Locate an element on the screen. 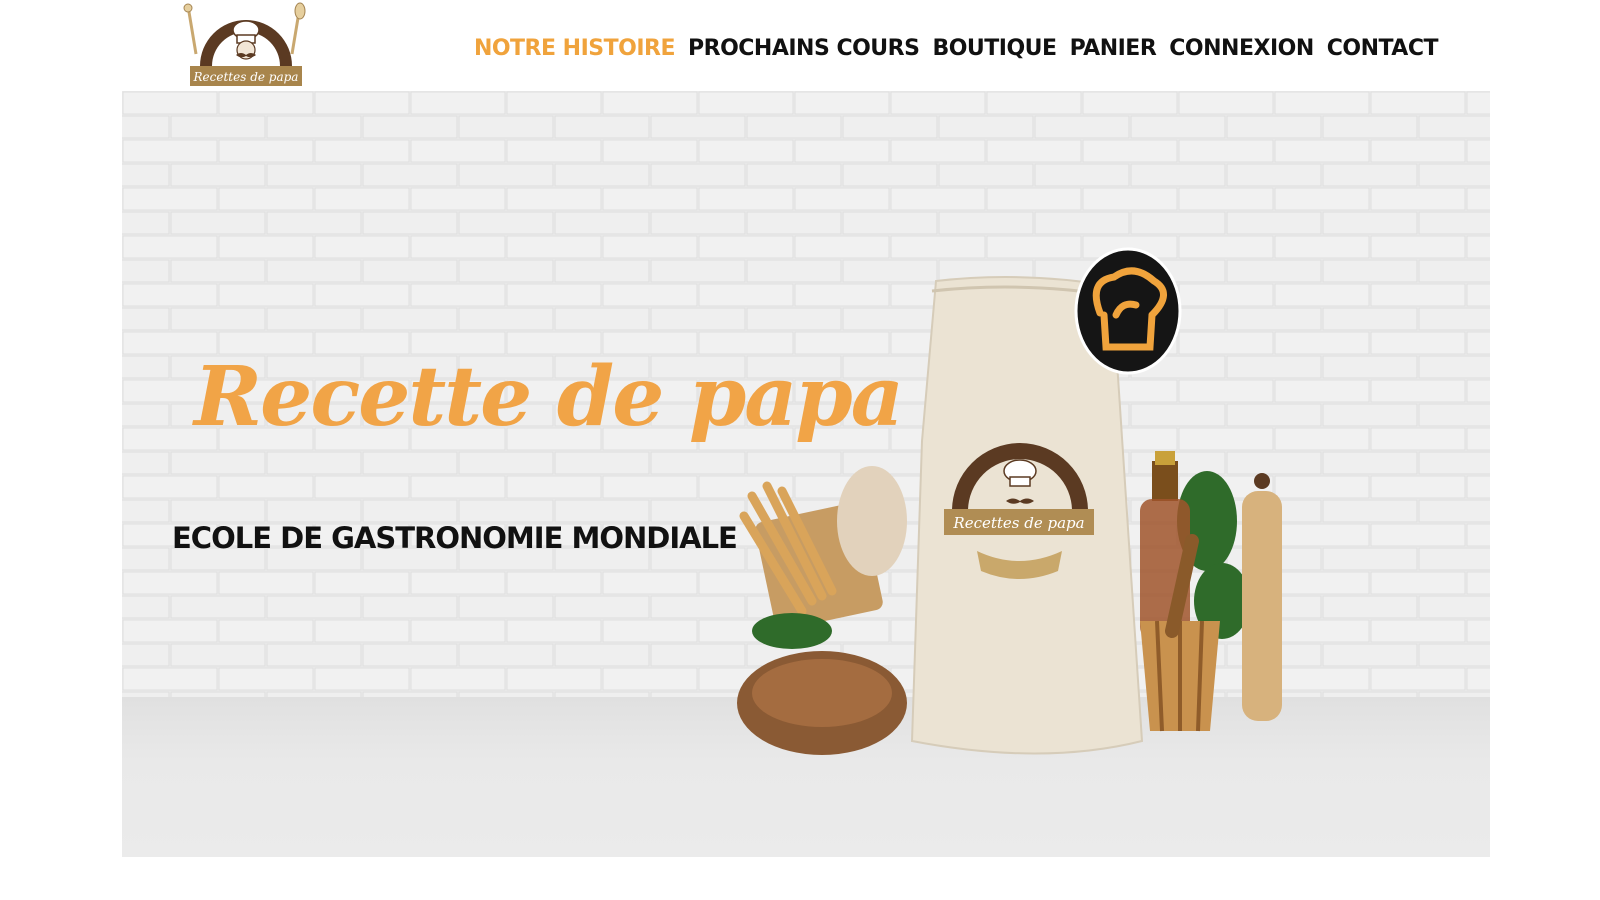 Image resolution: width=1600 pixels, height=900 pixels. site-logo: Recettes de papa is located at coordinates (246, 45).